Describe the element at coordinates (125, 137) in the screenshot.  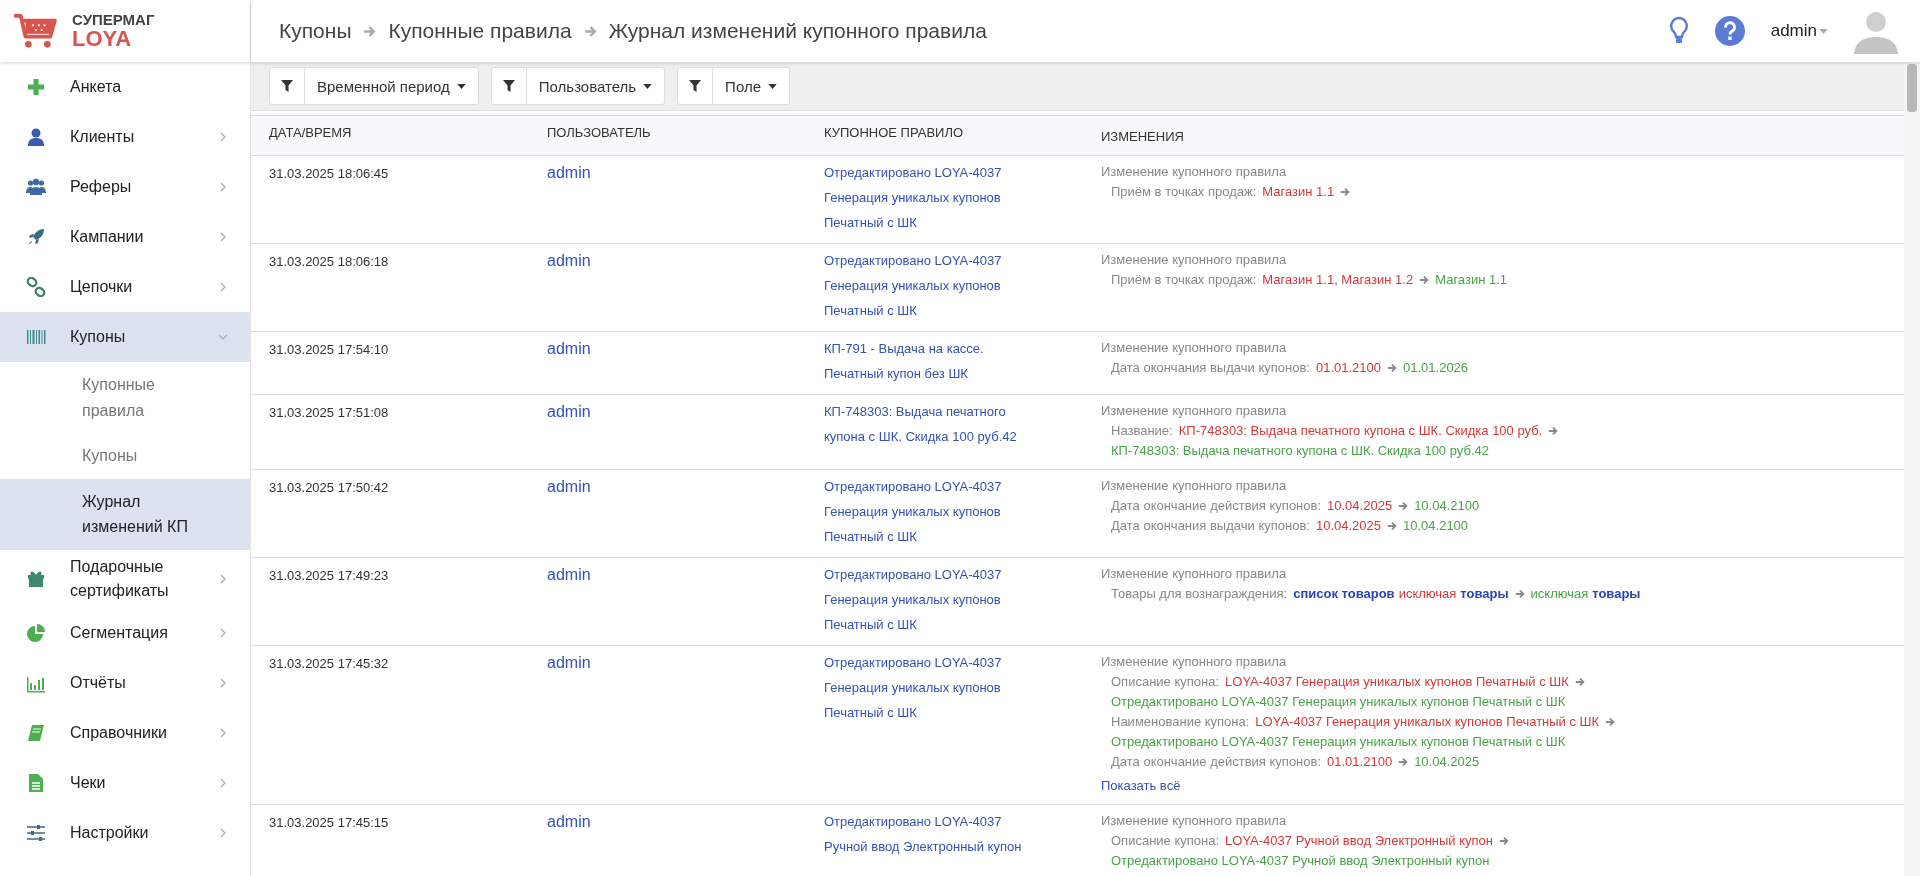
I see `sidebar-item: Клиенты` at that location.